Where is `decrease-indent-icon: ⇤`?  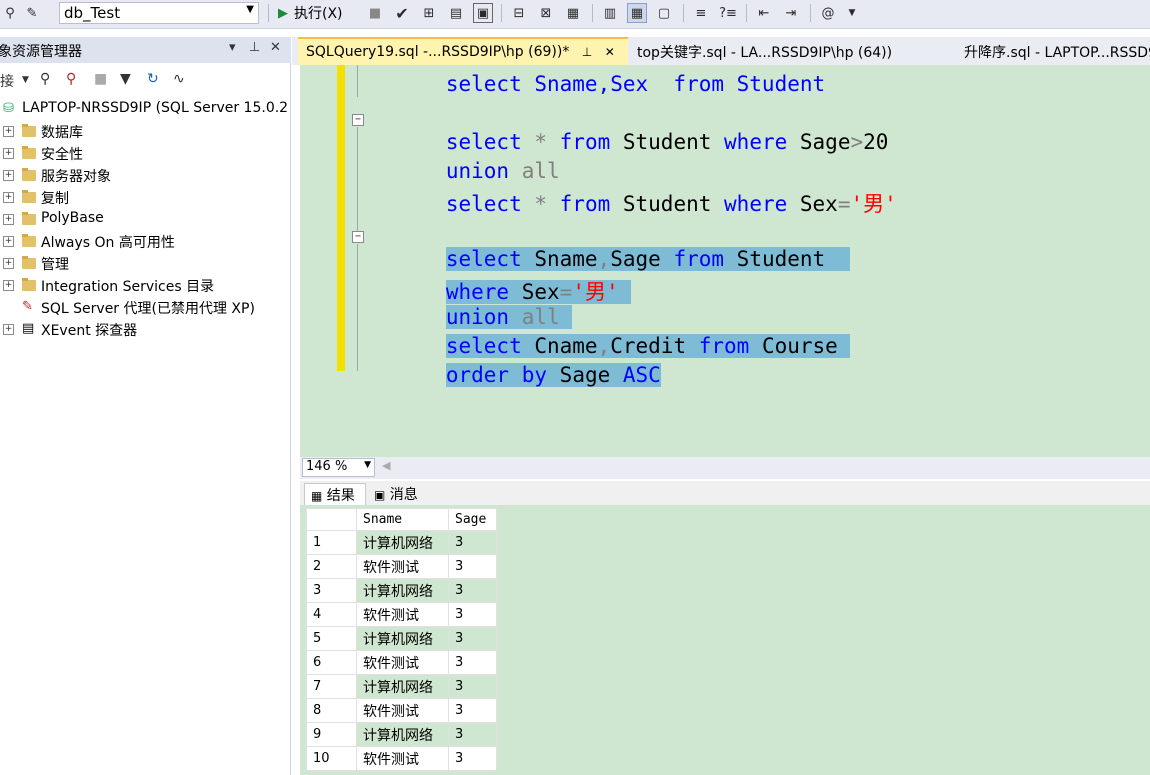 decrease-indent-icon: ⇤ is located at coordinates (764, 13).